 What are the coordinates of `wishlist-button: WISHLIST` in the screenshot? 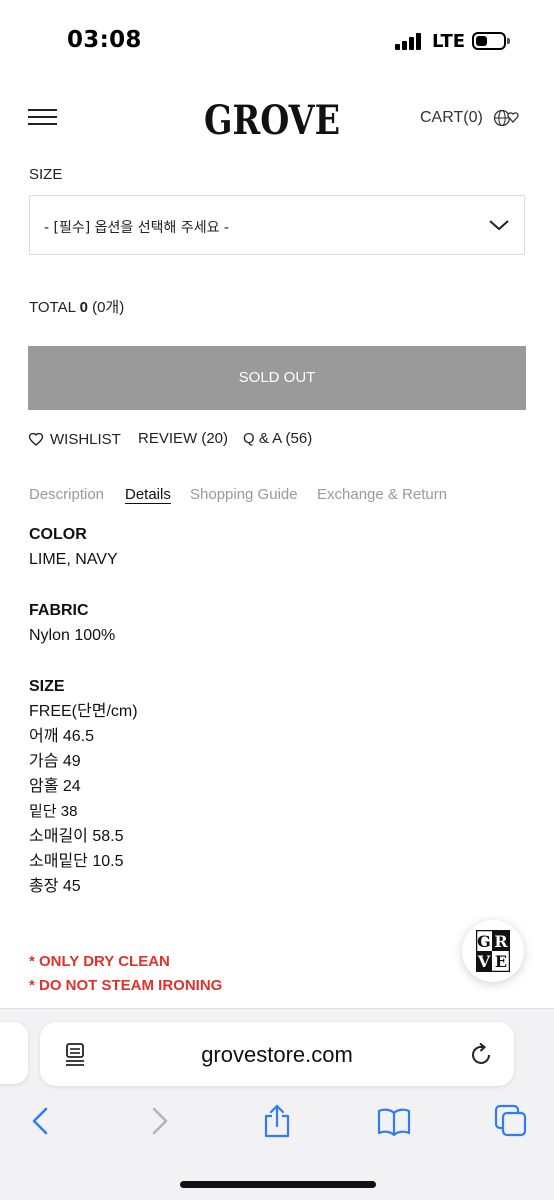 It's located at (74, 439).